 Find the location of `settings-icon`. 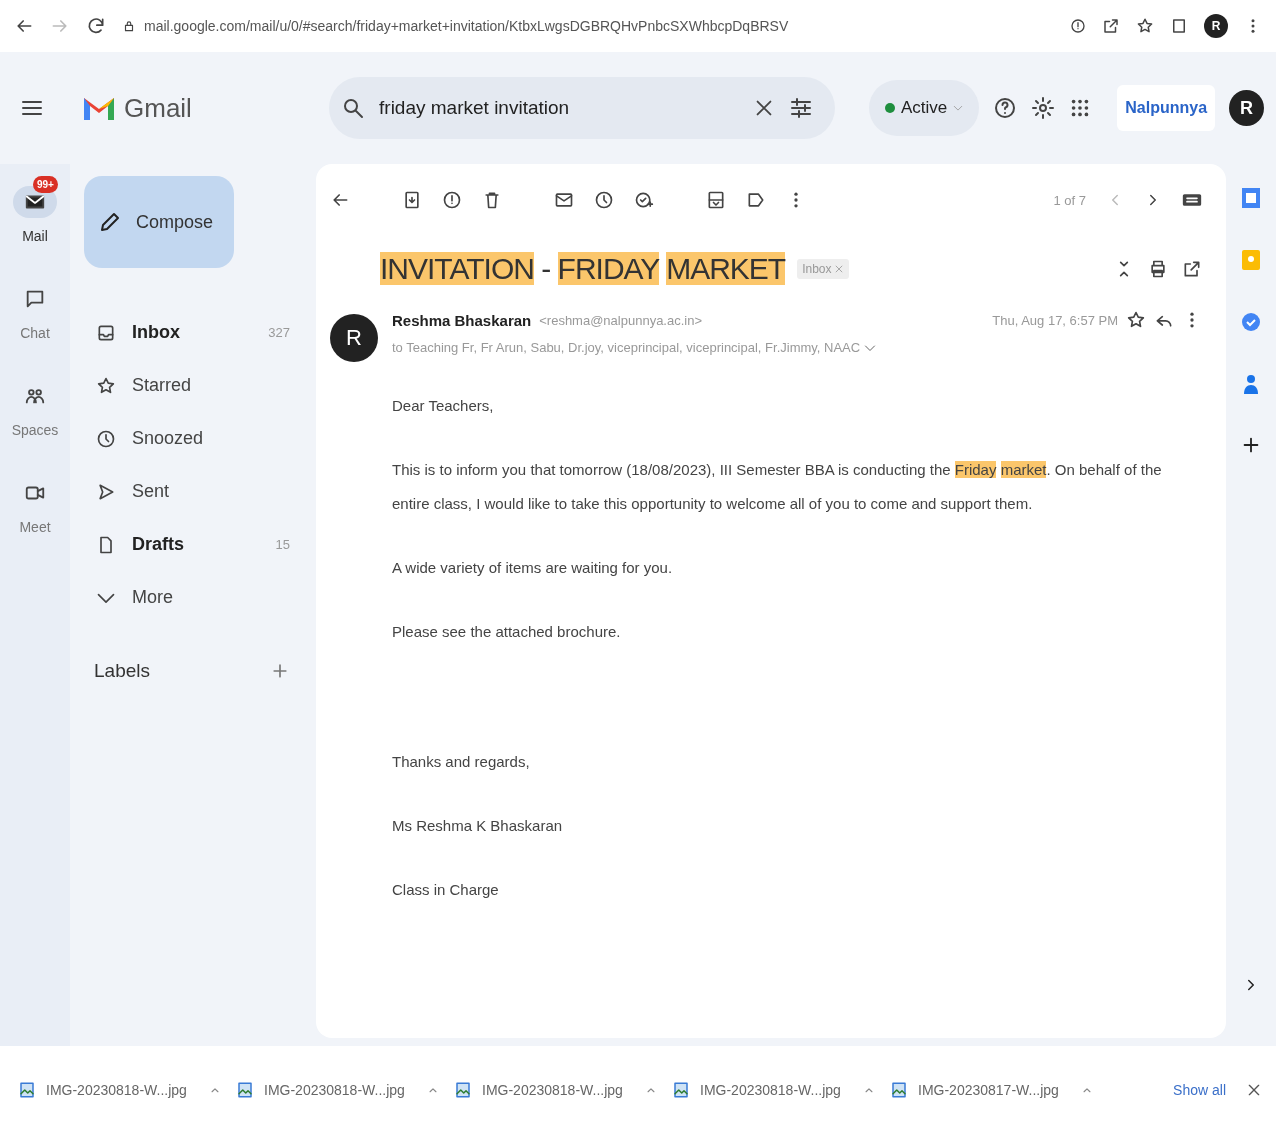

settings-icon is located at coordinates (1043, 108).